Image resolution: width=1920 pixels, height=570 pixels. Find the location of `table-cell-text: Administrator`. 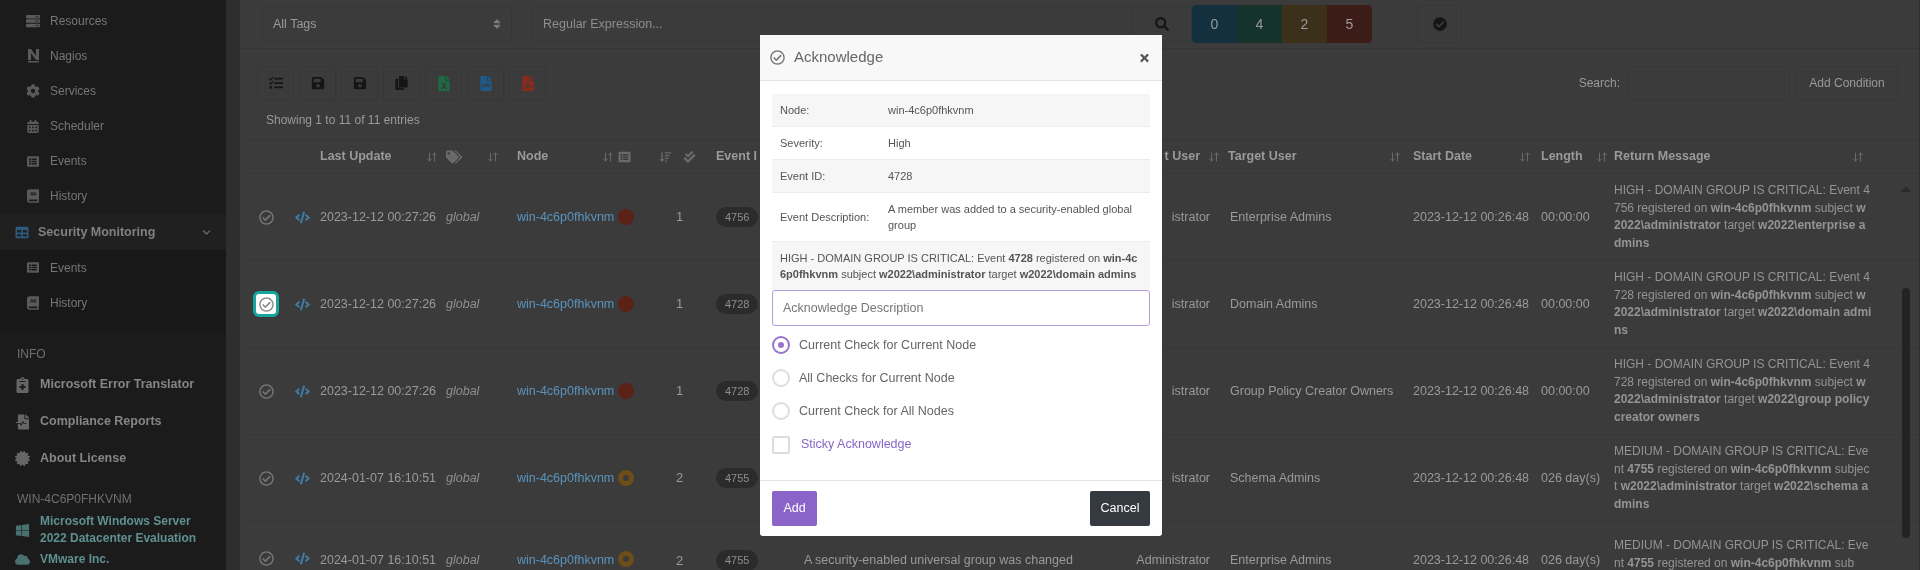

table-cell-text: Administrator is located at coordinates (1173, 560).